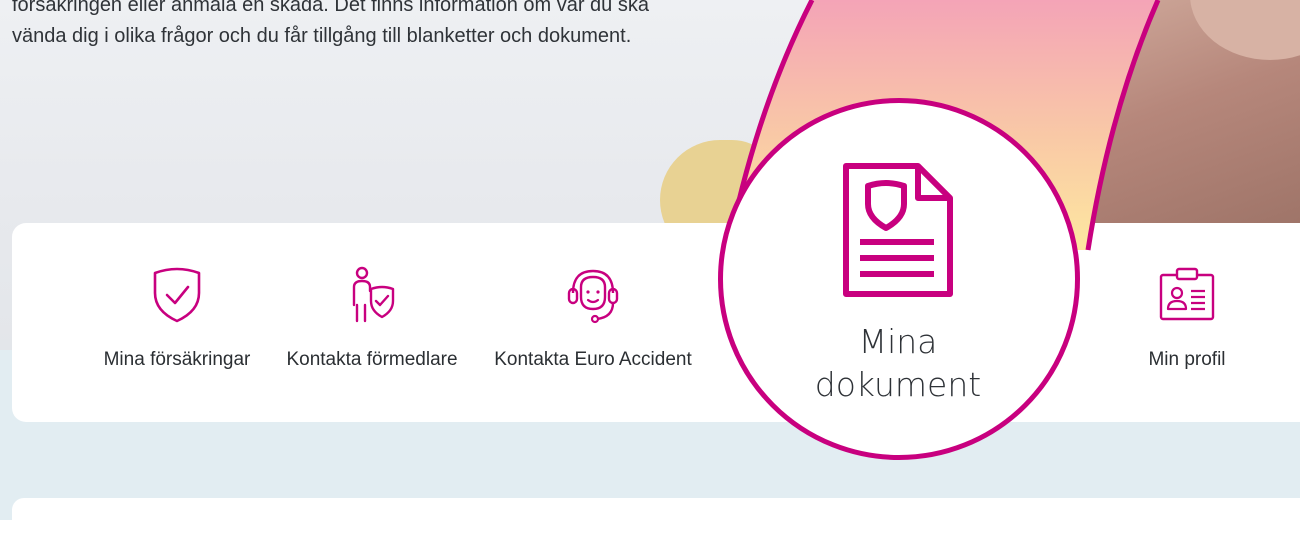 This screenshot has width=1300, height=538. What do you see at coordinates (1187, 294) in the screenshot?
I see `id-card-icon` at bounding box center [1187, 294].